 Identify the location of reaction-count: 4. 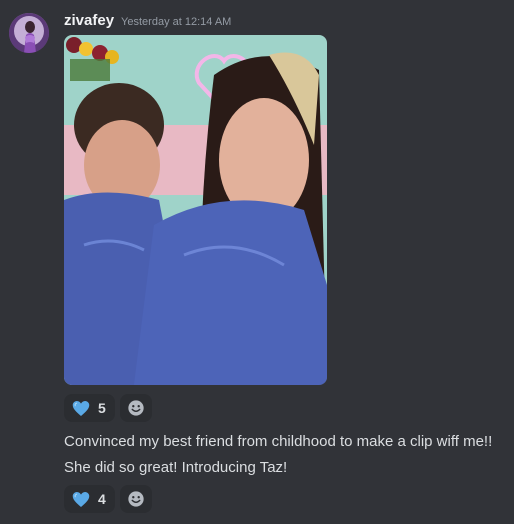
(102, 499).